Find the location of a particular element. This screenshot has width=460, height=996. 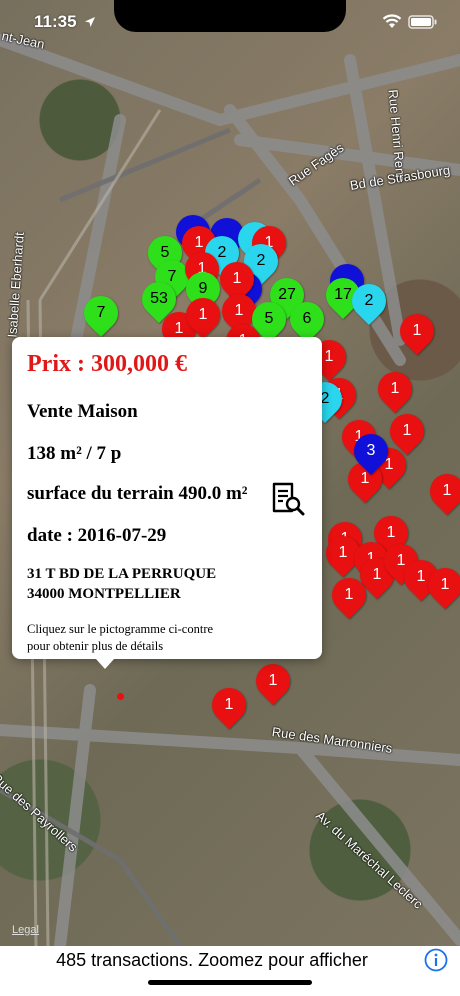

home-indicator is located at coordinates (230, 982).